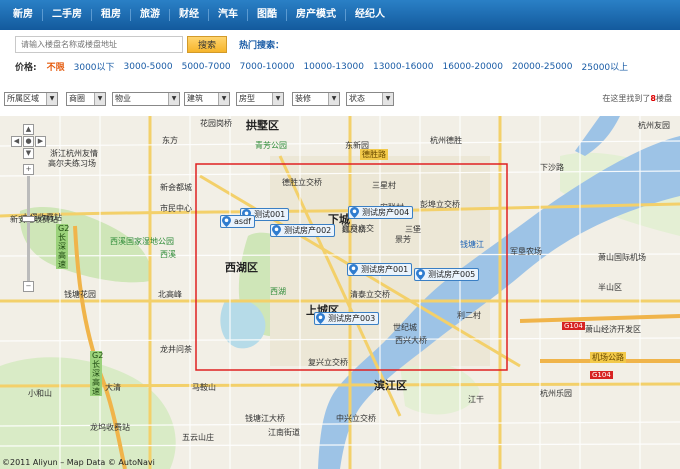 The width and height of the screenshot is (680, 469). I want to click on marker-label: 测试001, so click(270, 214).